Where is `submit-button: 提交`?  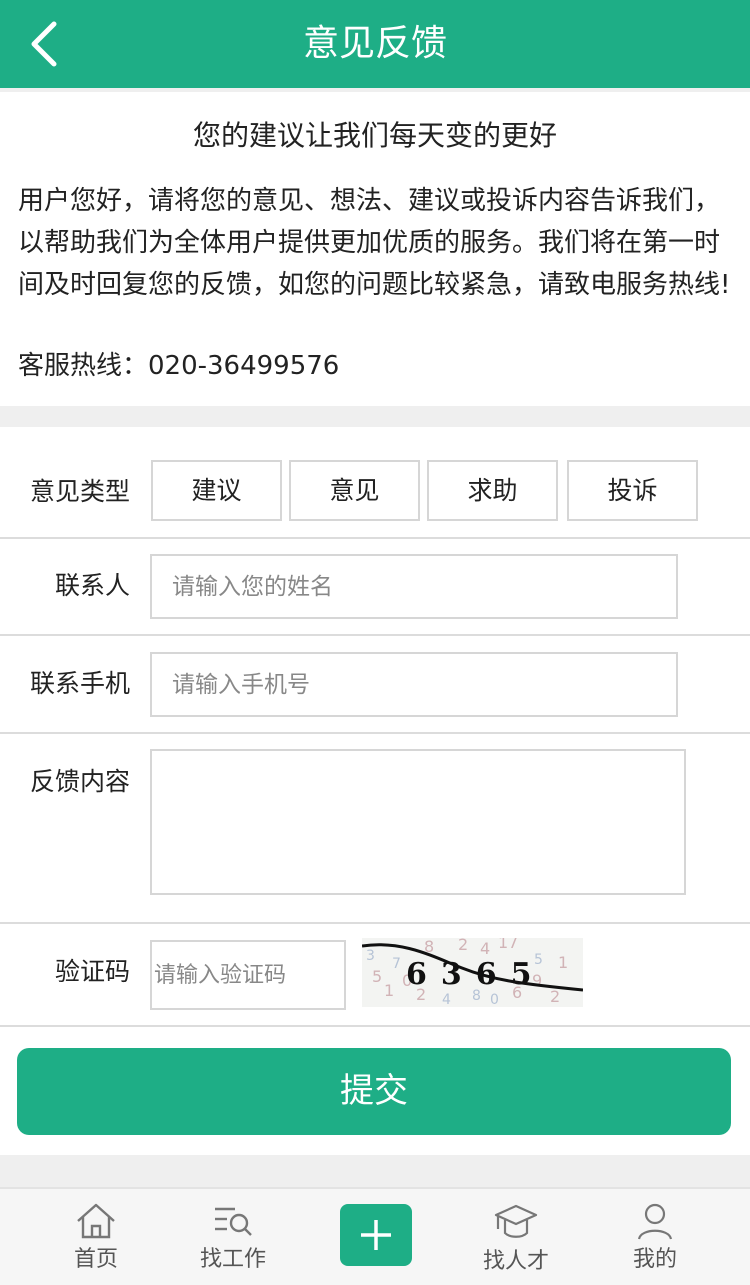 submit-button: 提交 is located at coordinates (374, 1091).